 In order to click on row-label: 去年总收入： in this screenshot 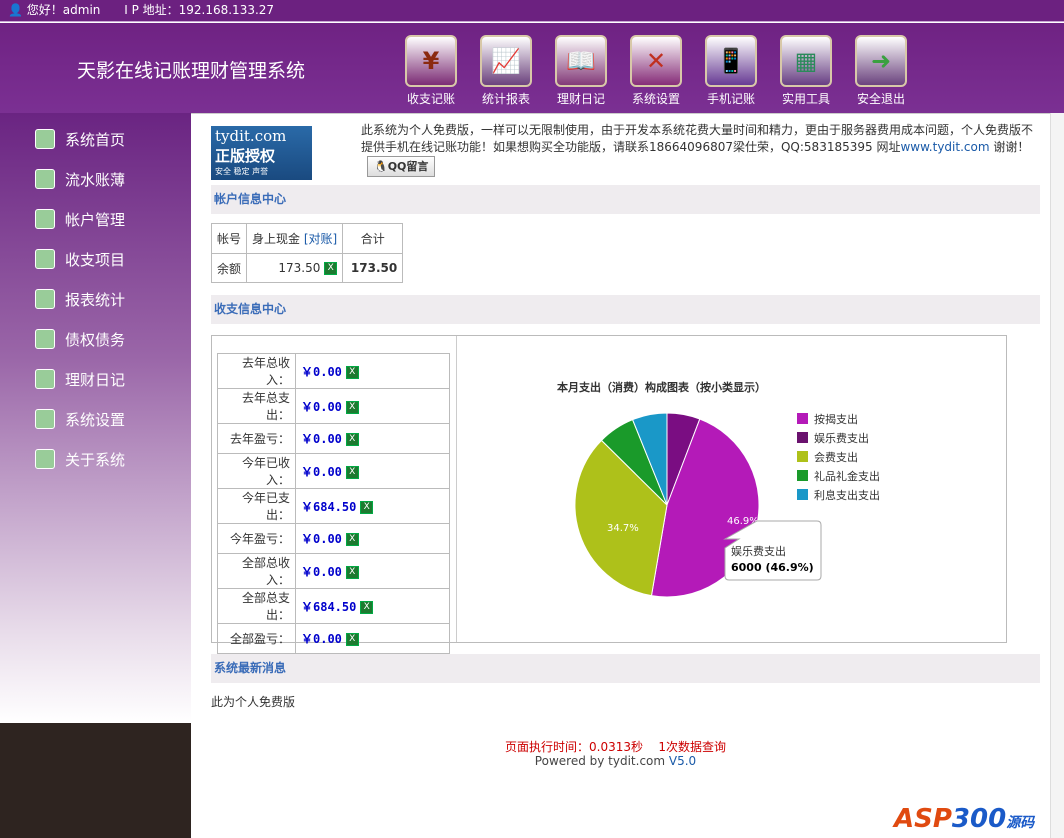, I will do `click(256, 371)`.